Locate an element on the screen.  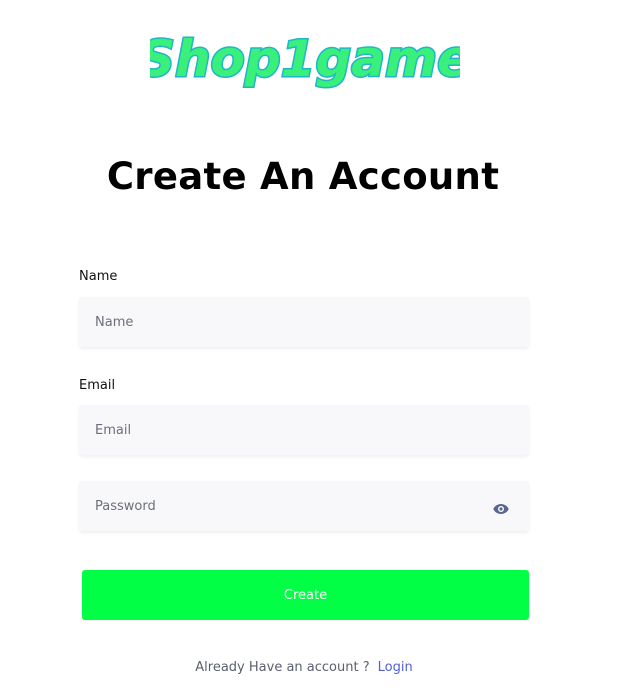
password-field-wrapper is located at coordinates (304, 506).